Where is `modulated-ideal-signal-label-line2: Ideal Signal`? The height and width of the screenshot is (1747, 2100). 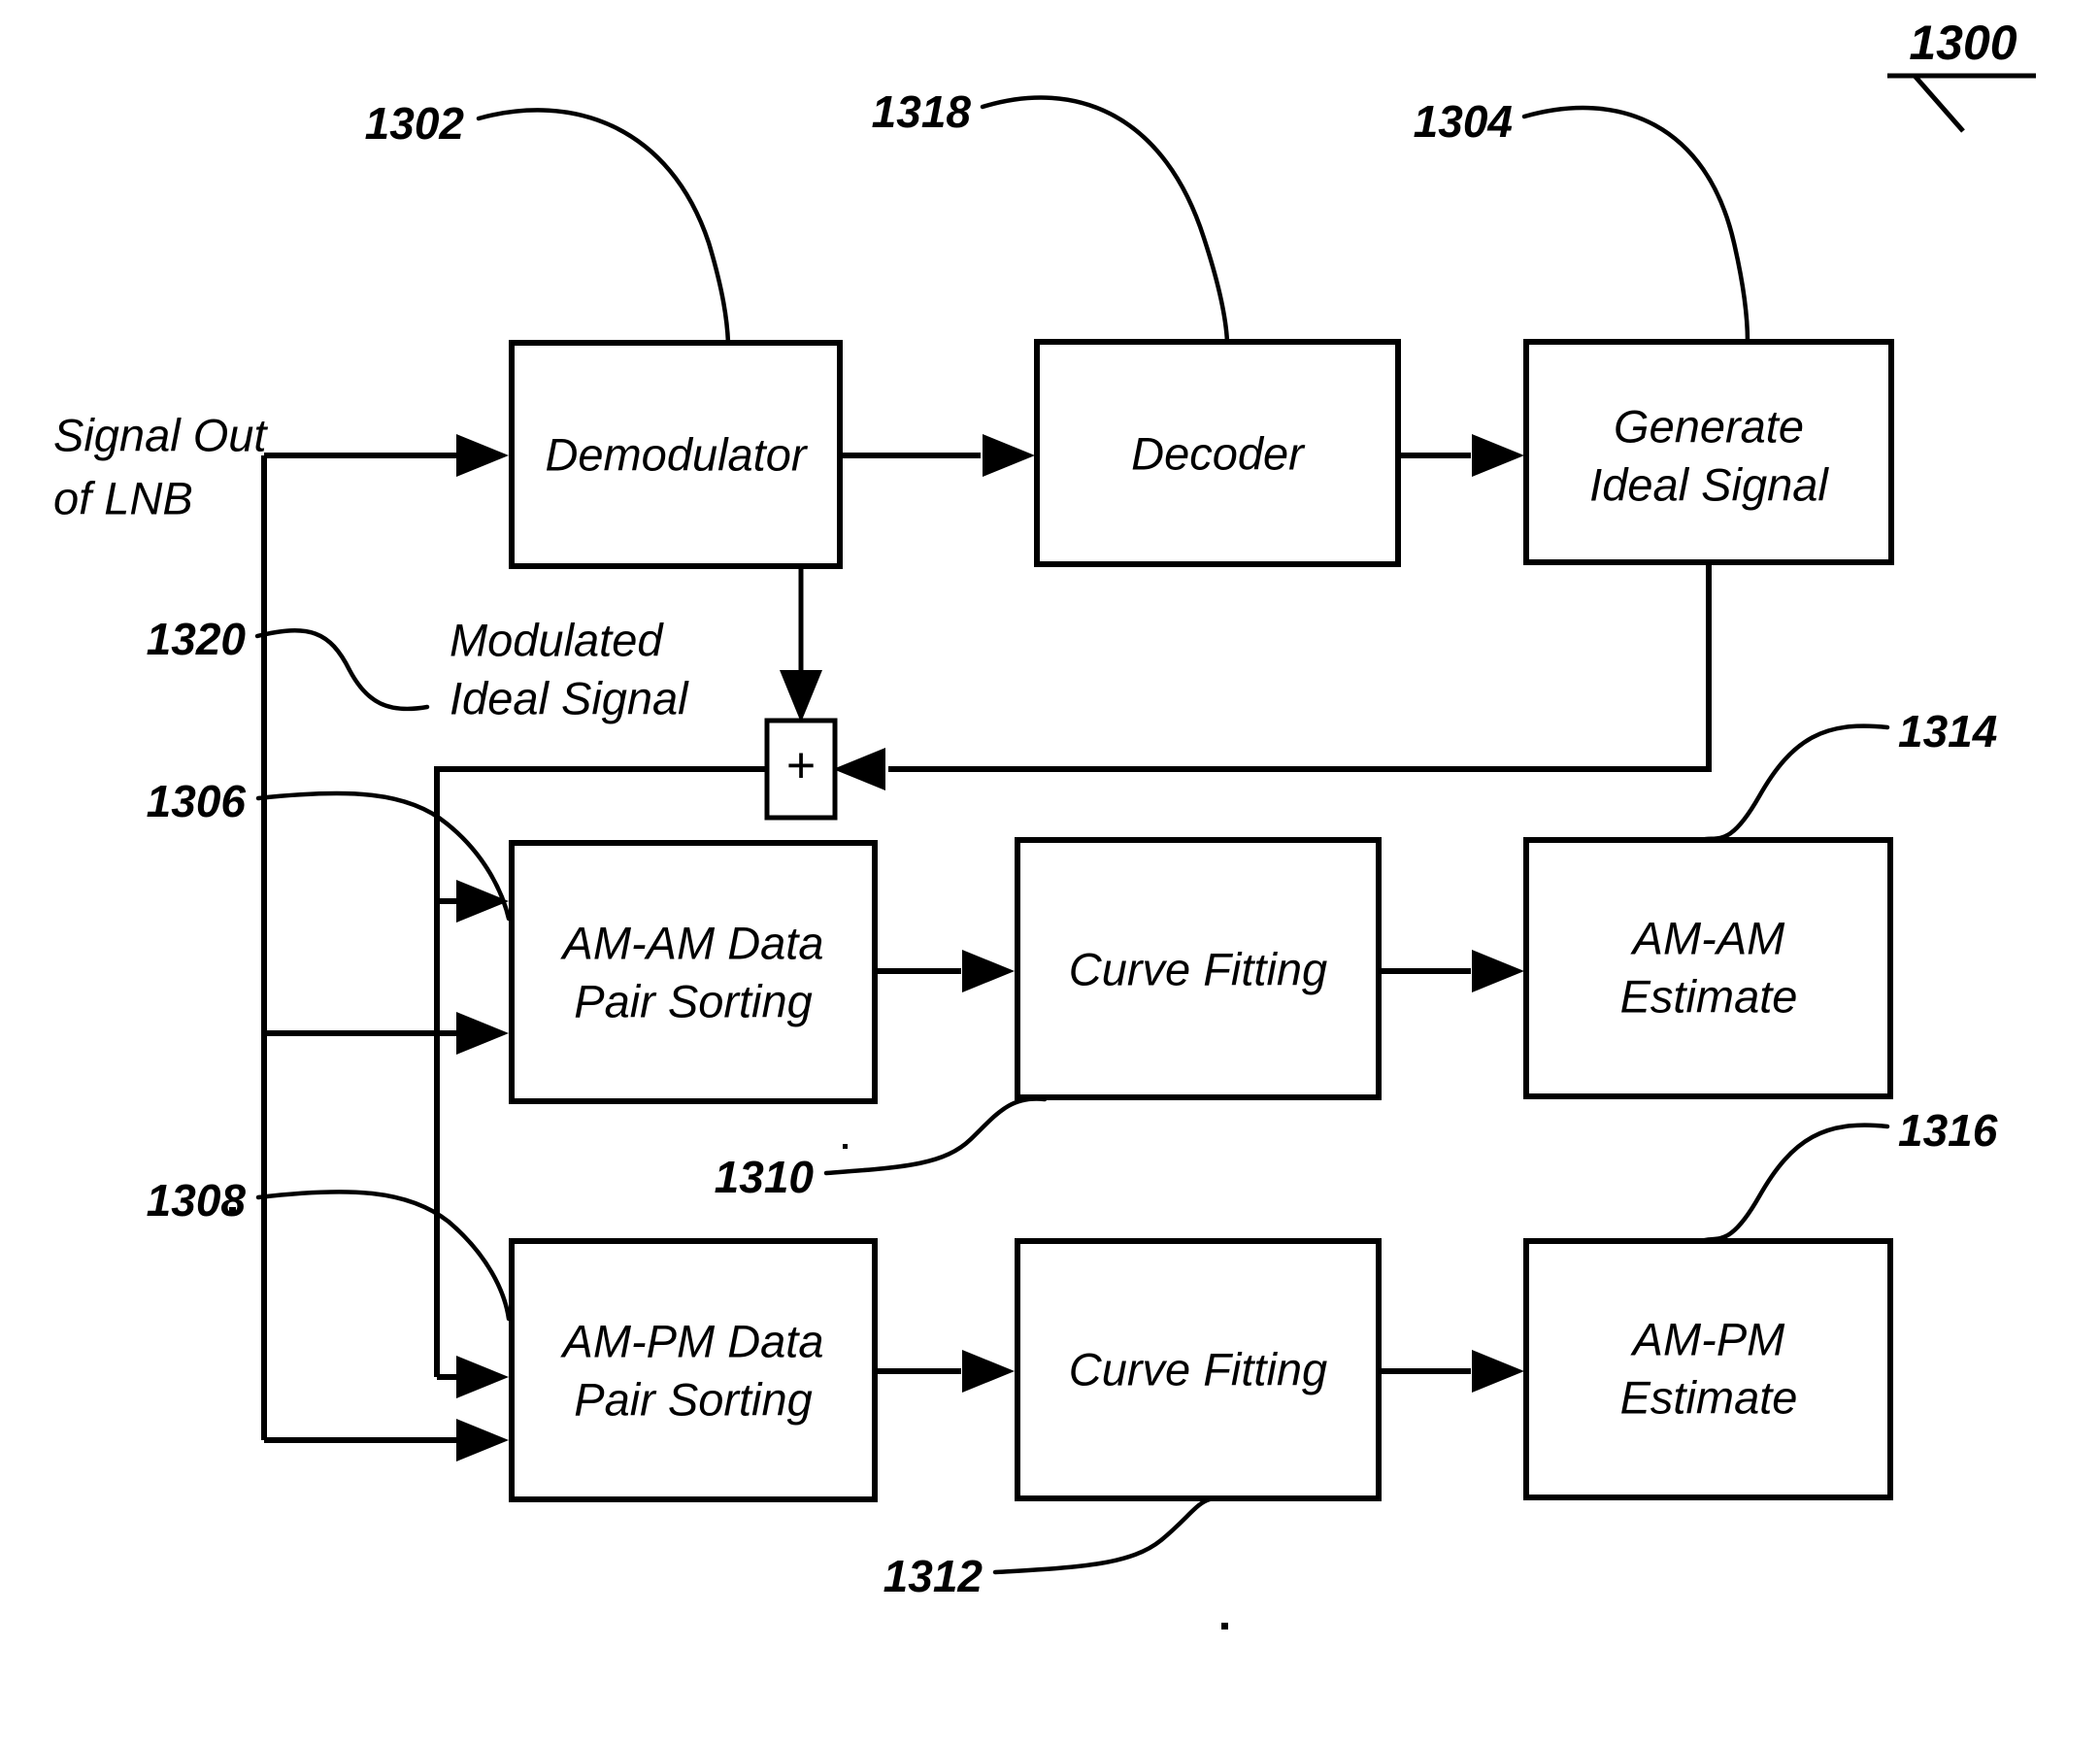 modulated-ideal-signal-label-line2: Ideal Signal is located at coordinates (569, 698).